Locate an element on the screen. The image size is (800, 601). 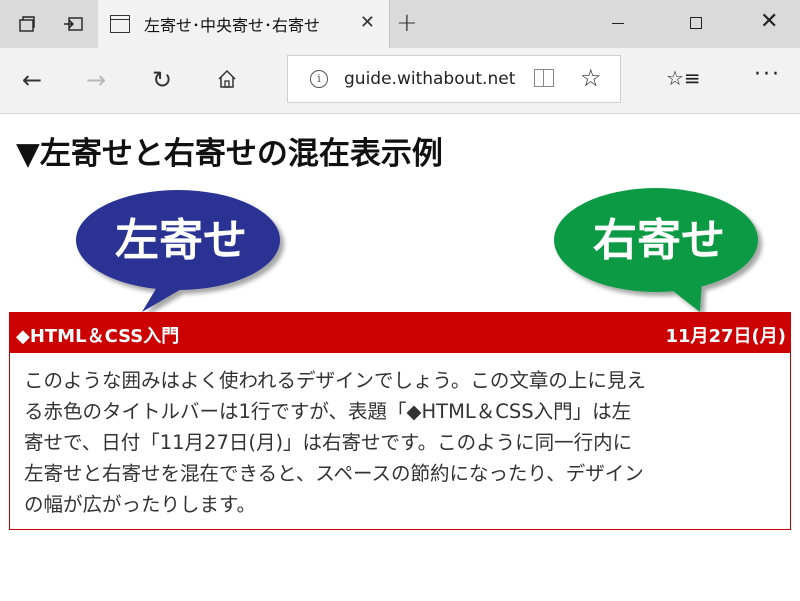
bubble-right-label: 右寄せ is located at coordinates (659, 240).